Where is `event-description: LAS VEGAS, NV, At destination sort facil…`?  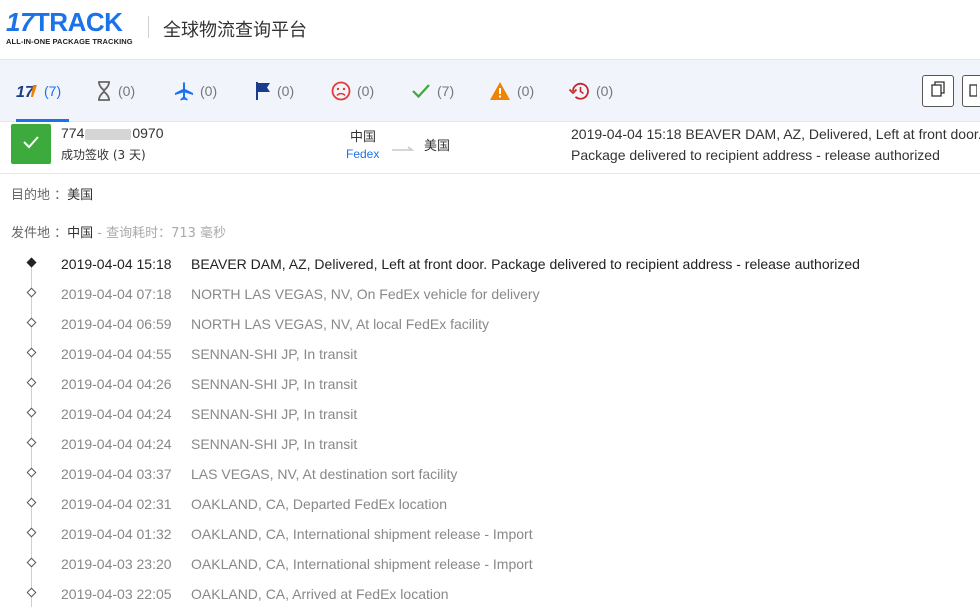
event-description: LAS VEGAS, NV, At destination sort facil… is located at coordinates (324, 474).